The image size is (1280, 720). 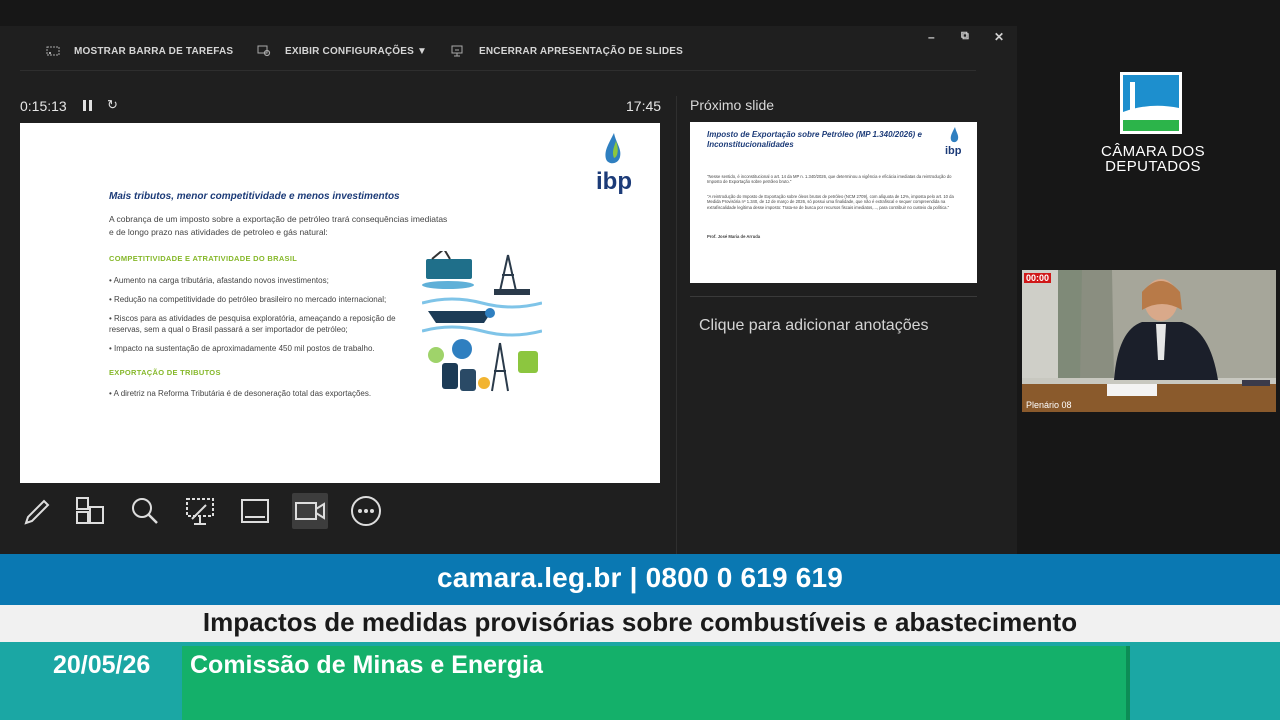 What do you see at coordinates (53, 51) in the screenshot?
I see `taskbar-icon` at bounding box center [53, 51].